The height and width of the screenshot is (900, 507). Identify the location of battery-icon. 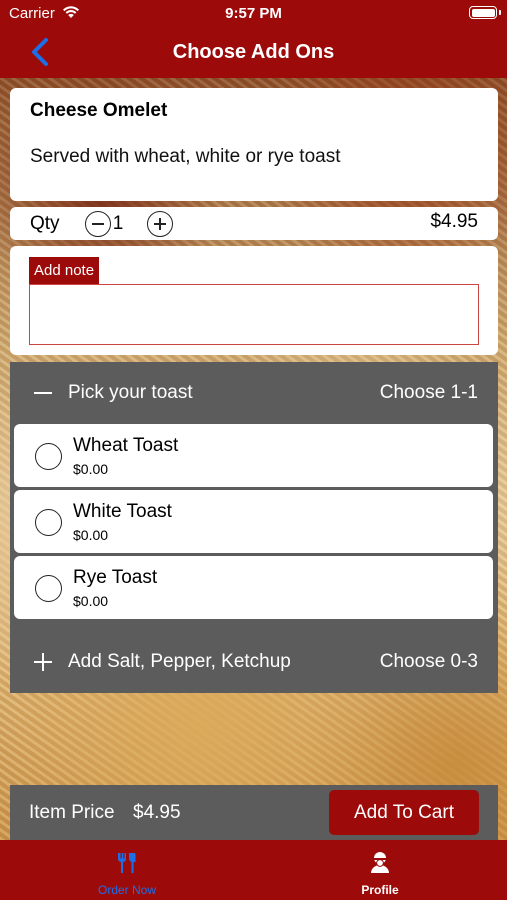
(485, 12).